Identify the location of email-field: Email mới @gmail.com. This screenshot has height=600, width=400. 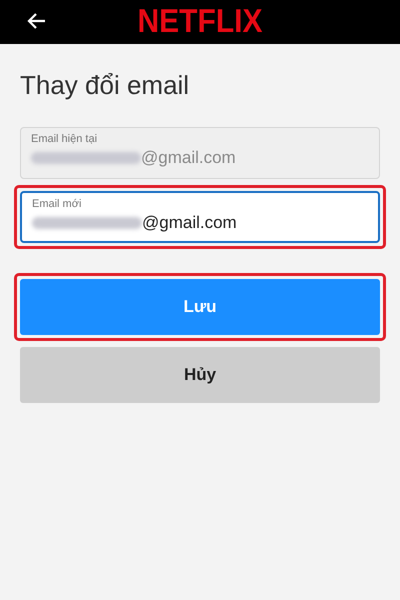
(200, 217).